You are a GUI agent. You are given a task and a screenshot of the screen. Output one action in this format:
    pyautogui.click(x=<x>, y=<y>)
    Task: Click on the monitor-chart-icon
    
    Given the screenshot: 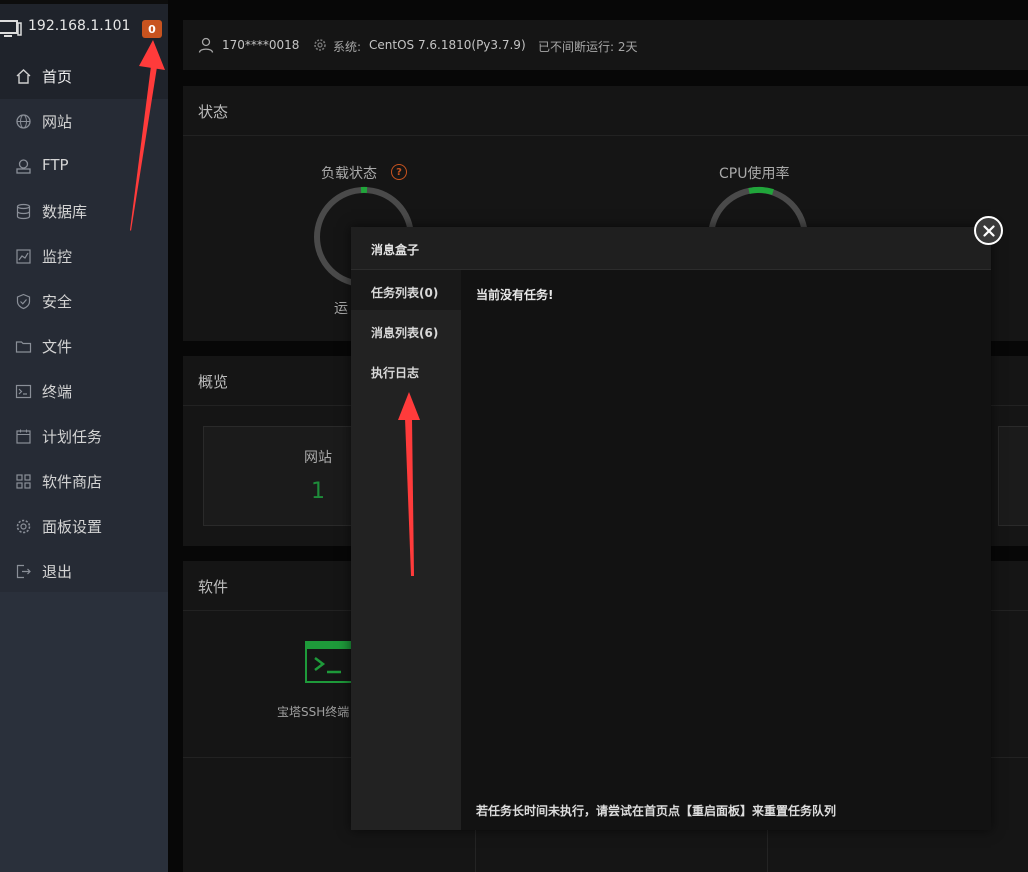 What is the action you would take?
    pyautogui.click(x=23, y=256)
    